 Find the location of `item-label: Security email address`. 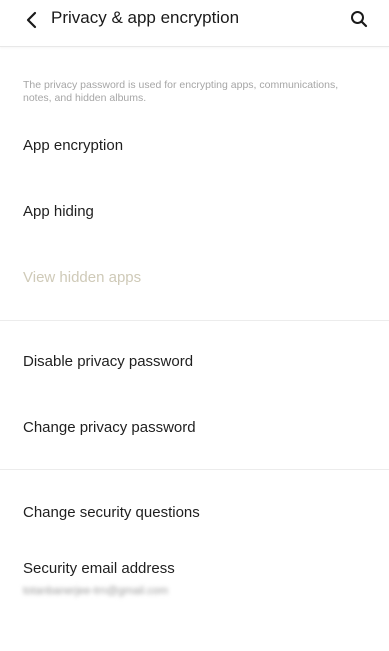

item-label: Security email address is located at coordinates (99, 568).